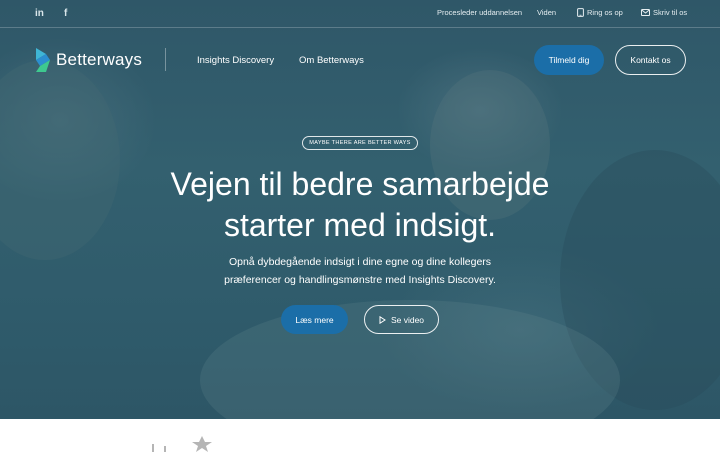 Image resolution: width=720 pixels, height=457 pixels. I want to click on top-link-label: Procesleder uddannelsen, so click(480, 12).